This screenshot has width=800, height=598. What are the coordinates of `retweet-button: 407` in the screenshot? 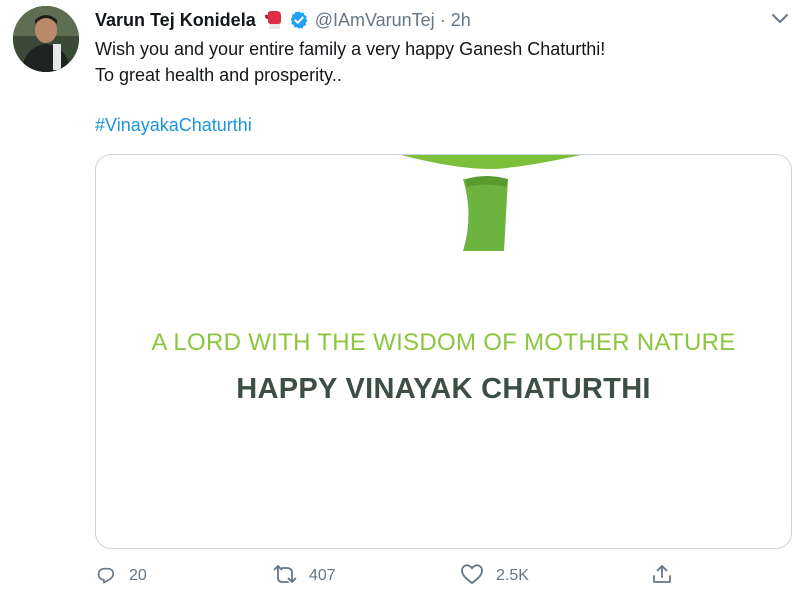 It's located at (304, 576).